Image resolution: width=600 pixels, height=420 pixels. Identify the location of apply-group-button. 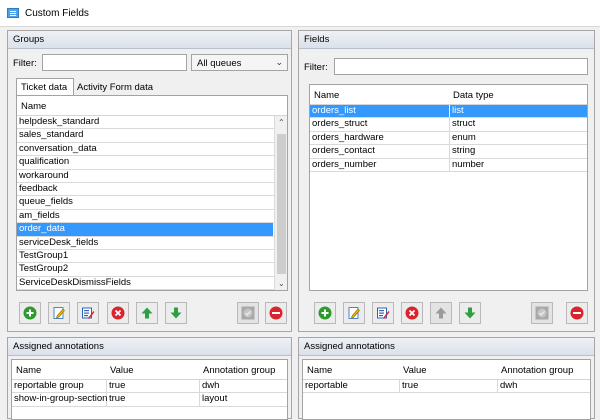
(248, 313).